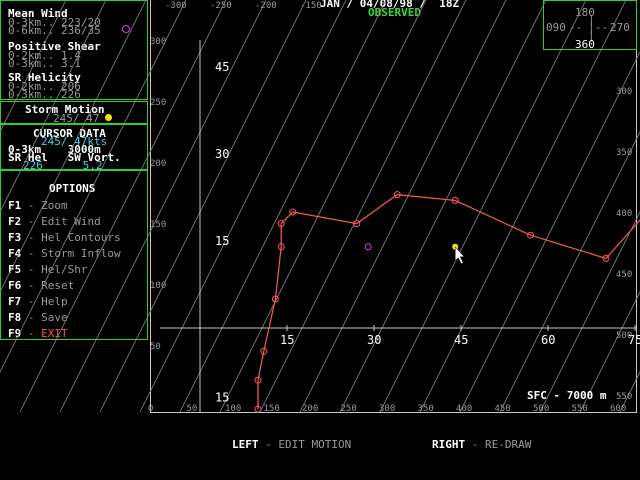  I want to click on ring-label-left: 200, so click(158, 164).